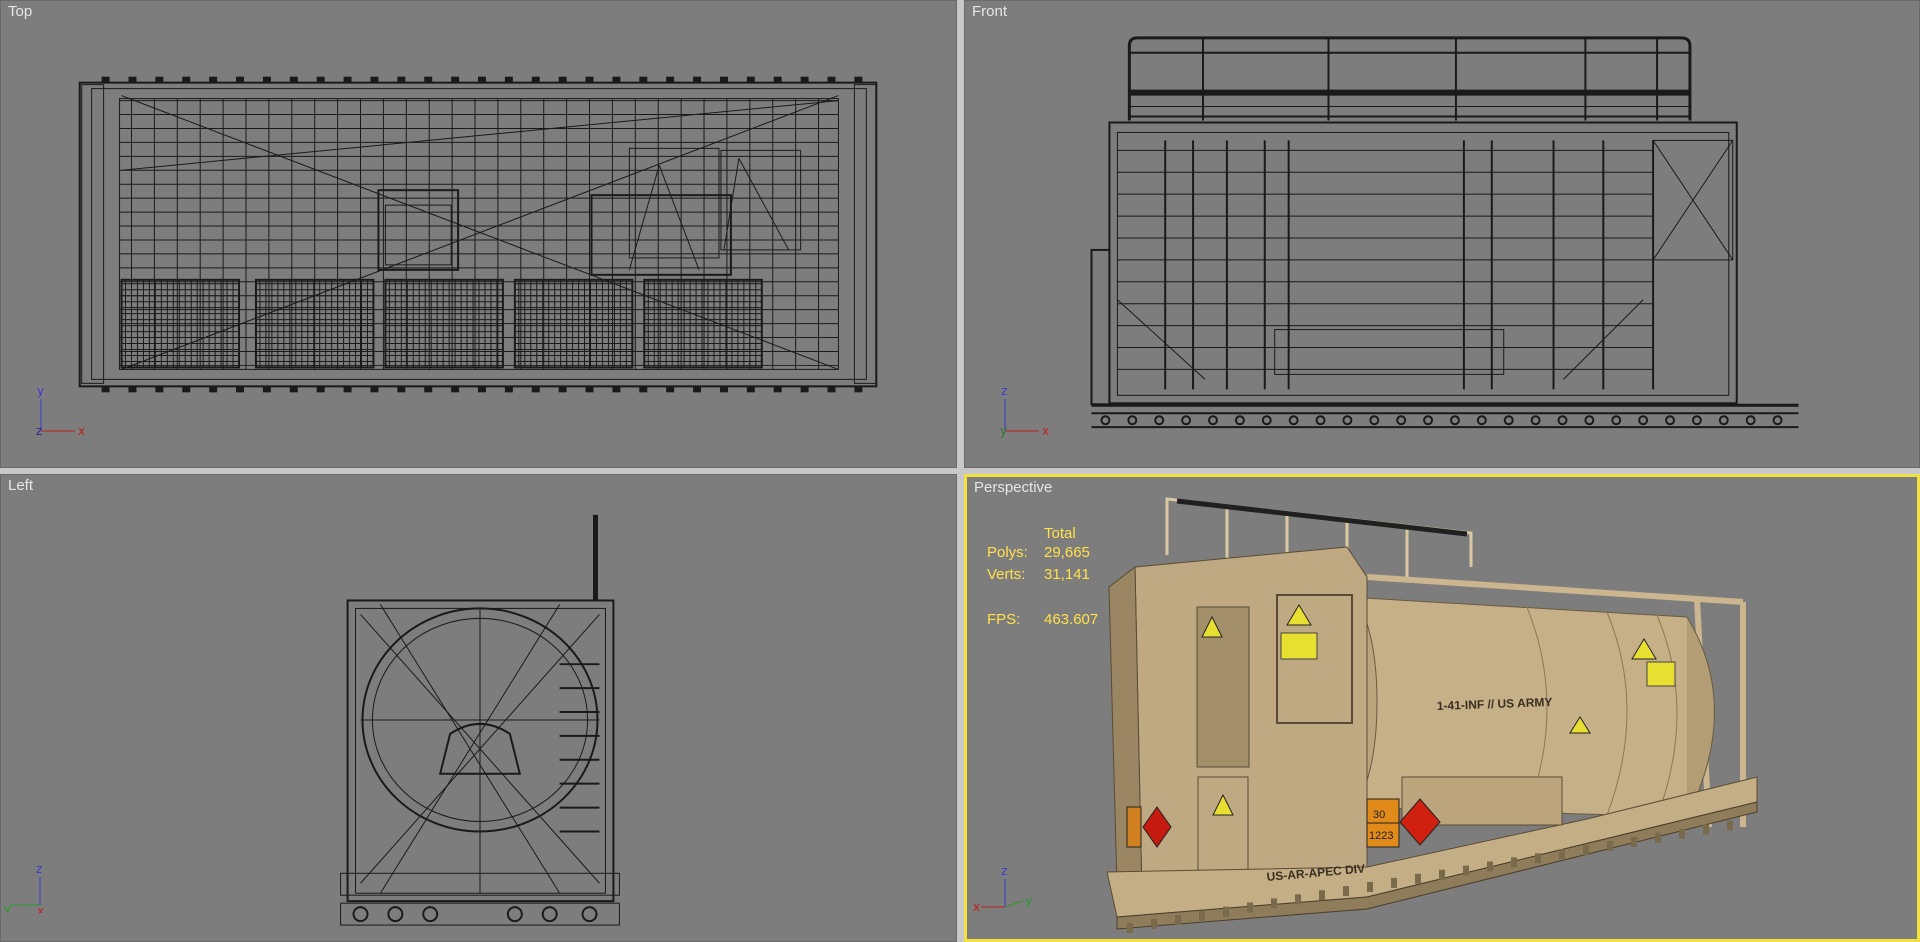  What do you see at coordinates (1067, 552) in the screenshot?
I see `polys-value: 29,665` at bounding box center [1067, 552].